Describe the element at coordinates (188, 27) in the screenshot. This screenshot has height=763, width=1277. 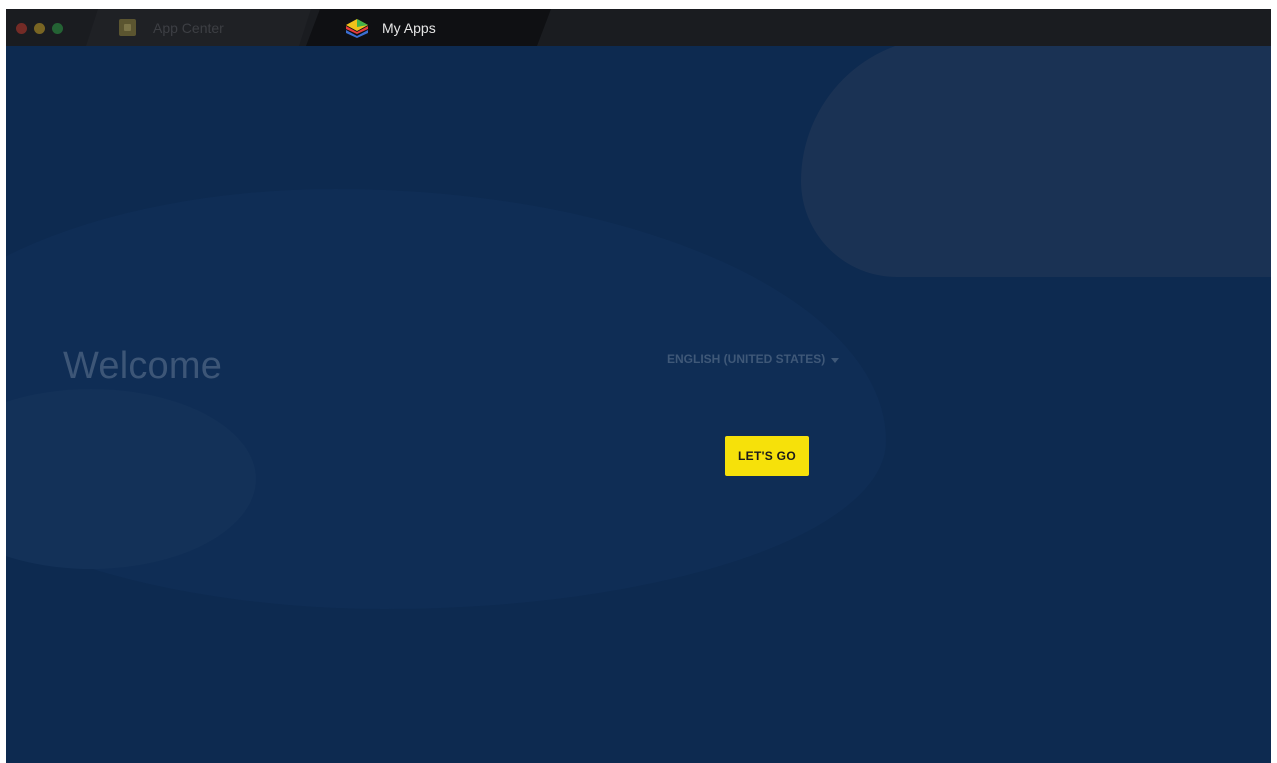
I see `tab-label: App Center` at that location.